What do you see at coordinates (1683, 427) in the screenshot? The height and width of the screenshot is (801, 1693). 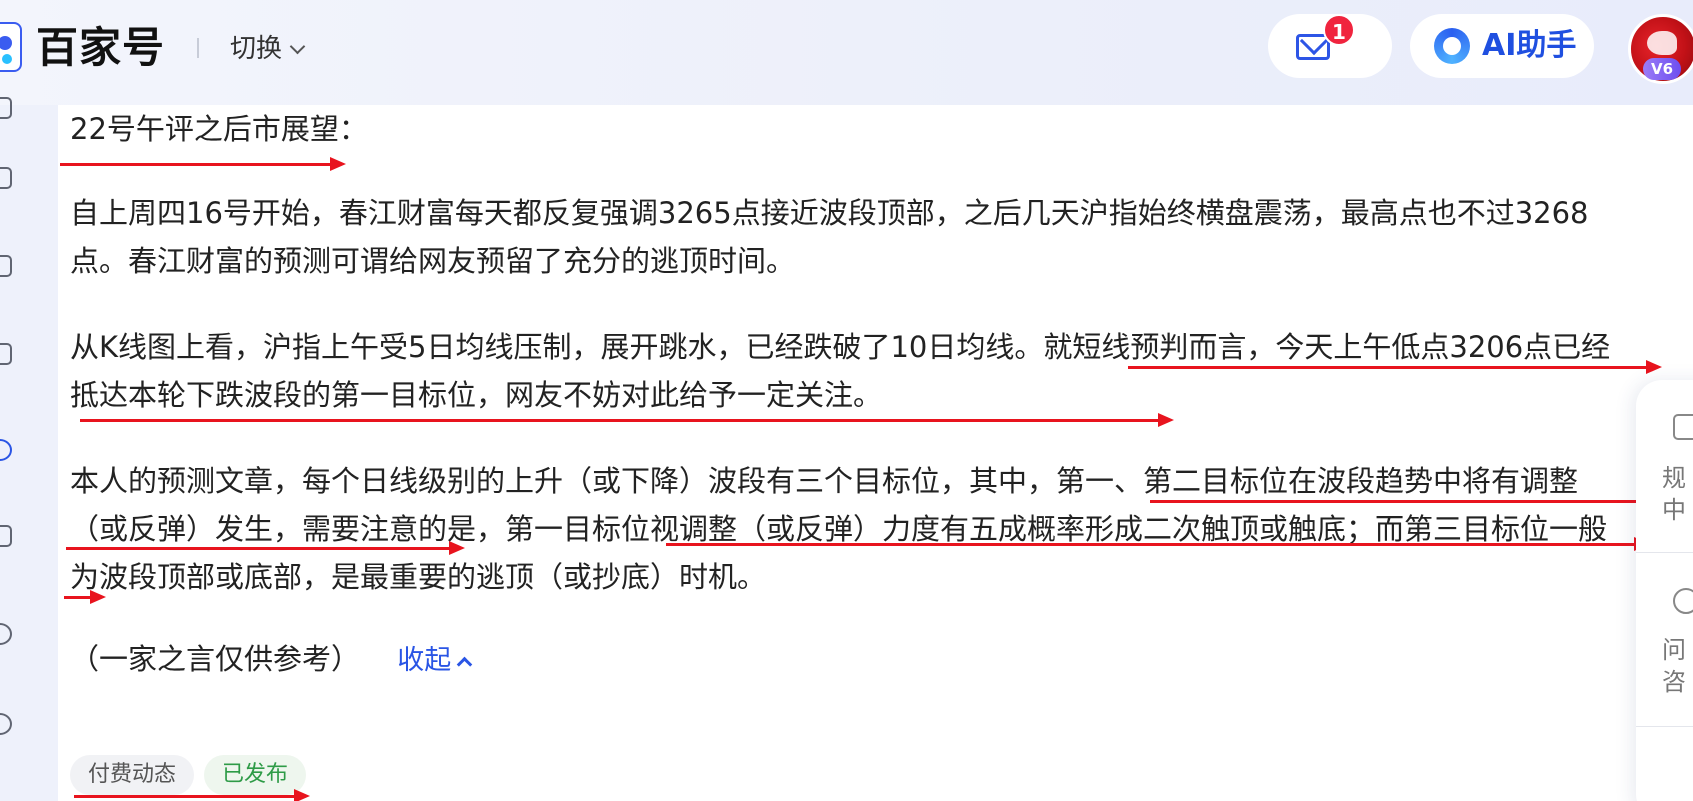 I see `rules-center-icon` at bounding box center [1683, 427].